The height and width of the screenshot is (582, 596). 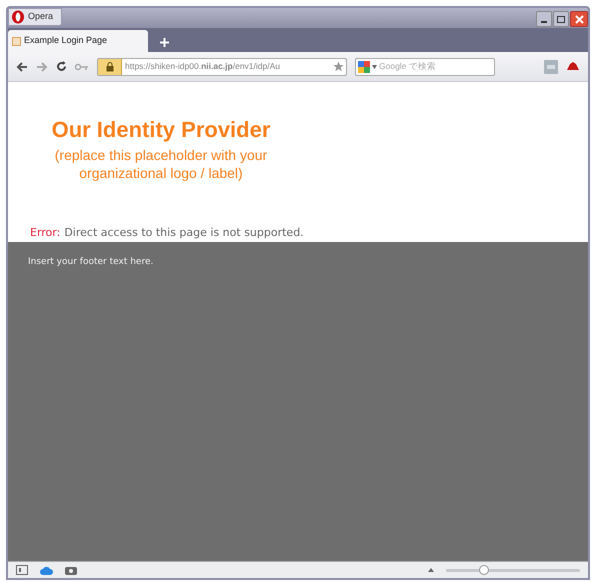 What do you see at coordinates (431, 570) in the screenshot?
I see `up-arrow-icon` at bounding box center [431, 570].